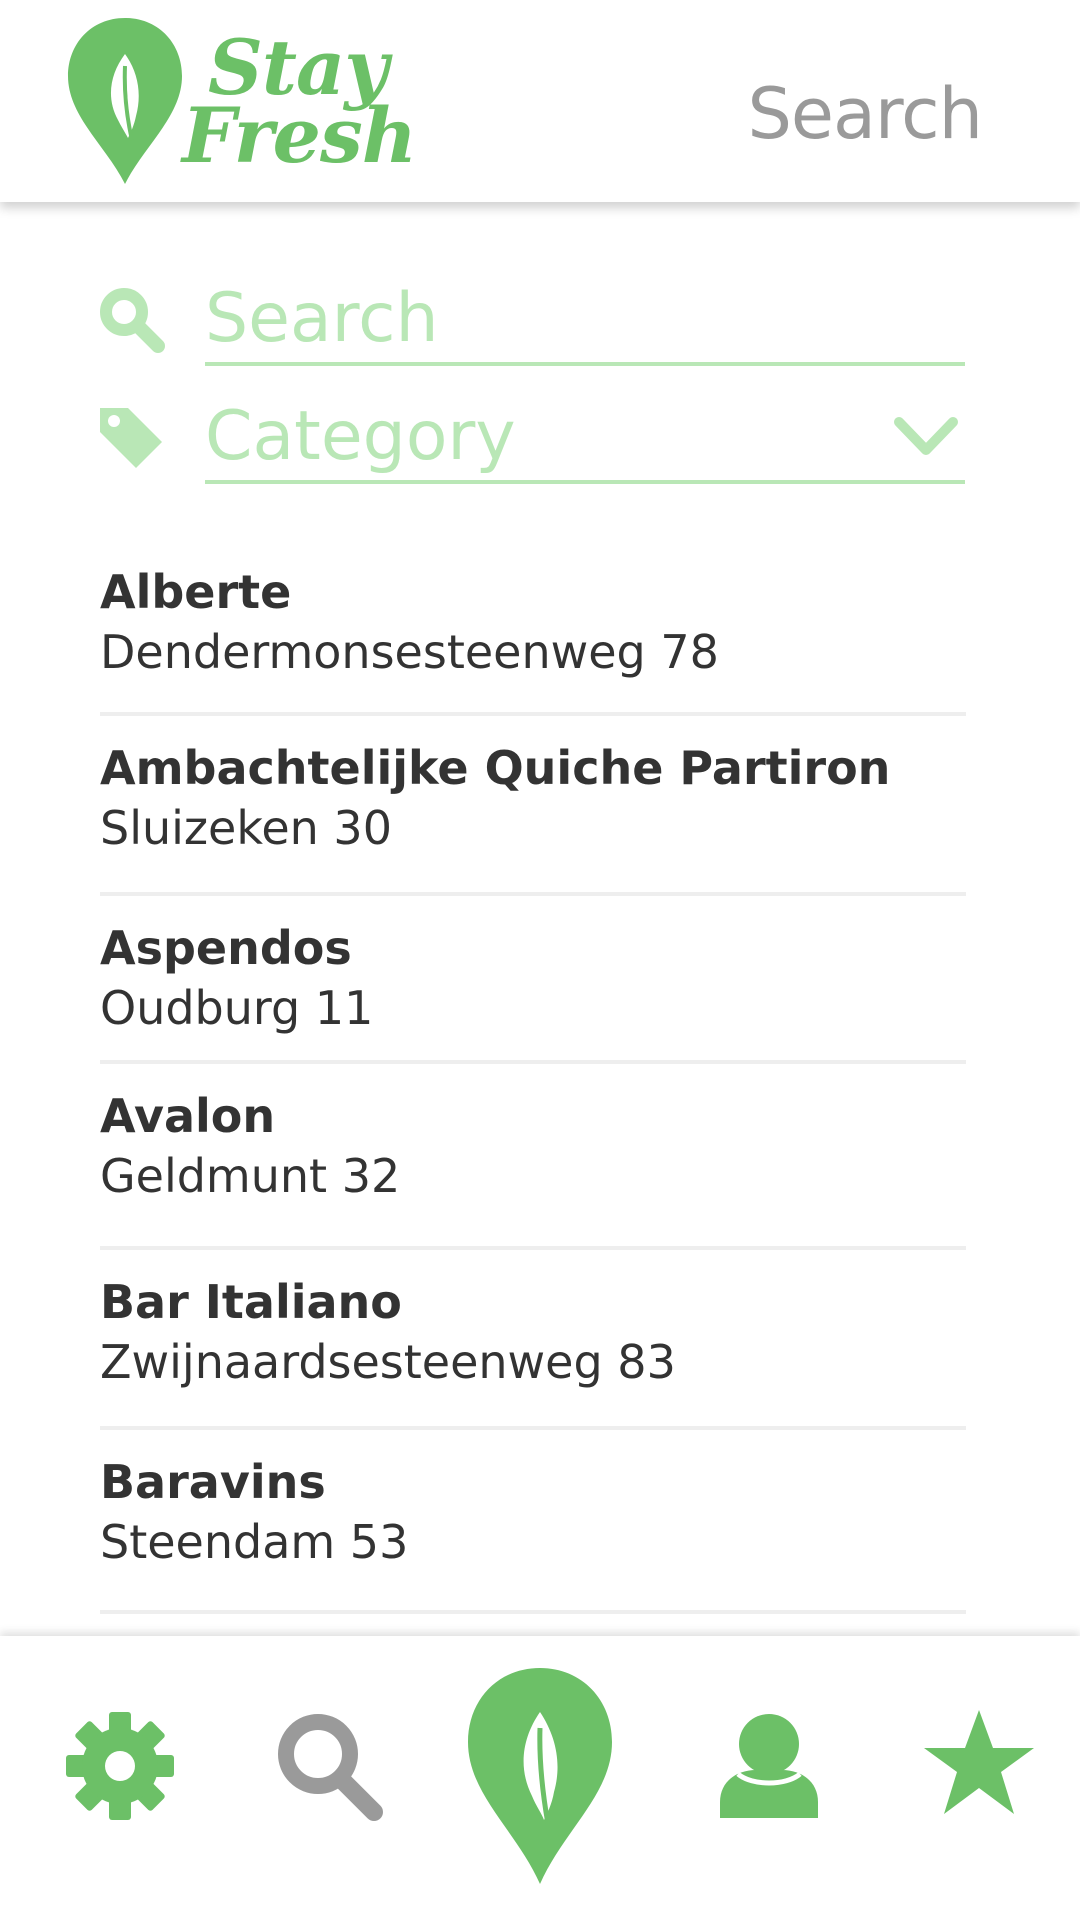 This screenshot has height=1920, width=1080. I want to click on list-item: Alberte Dendermonsesteenweg 78, so click(533, 628).